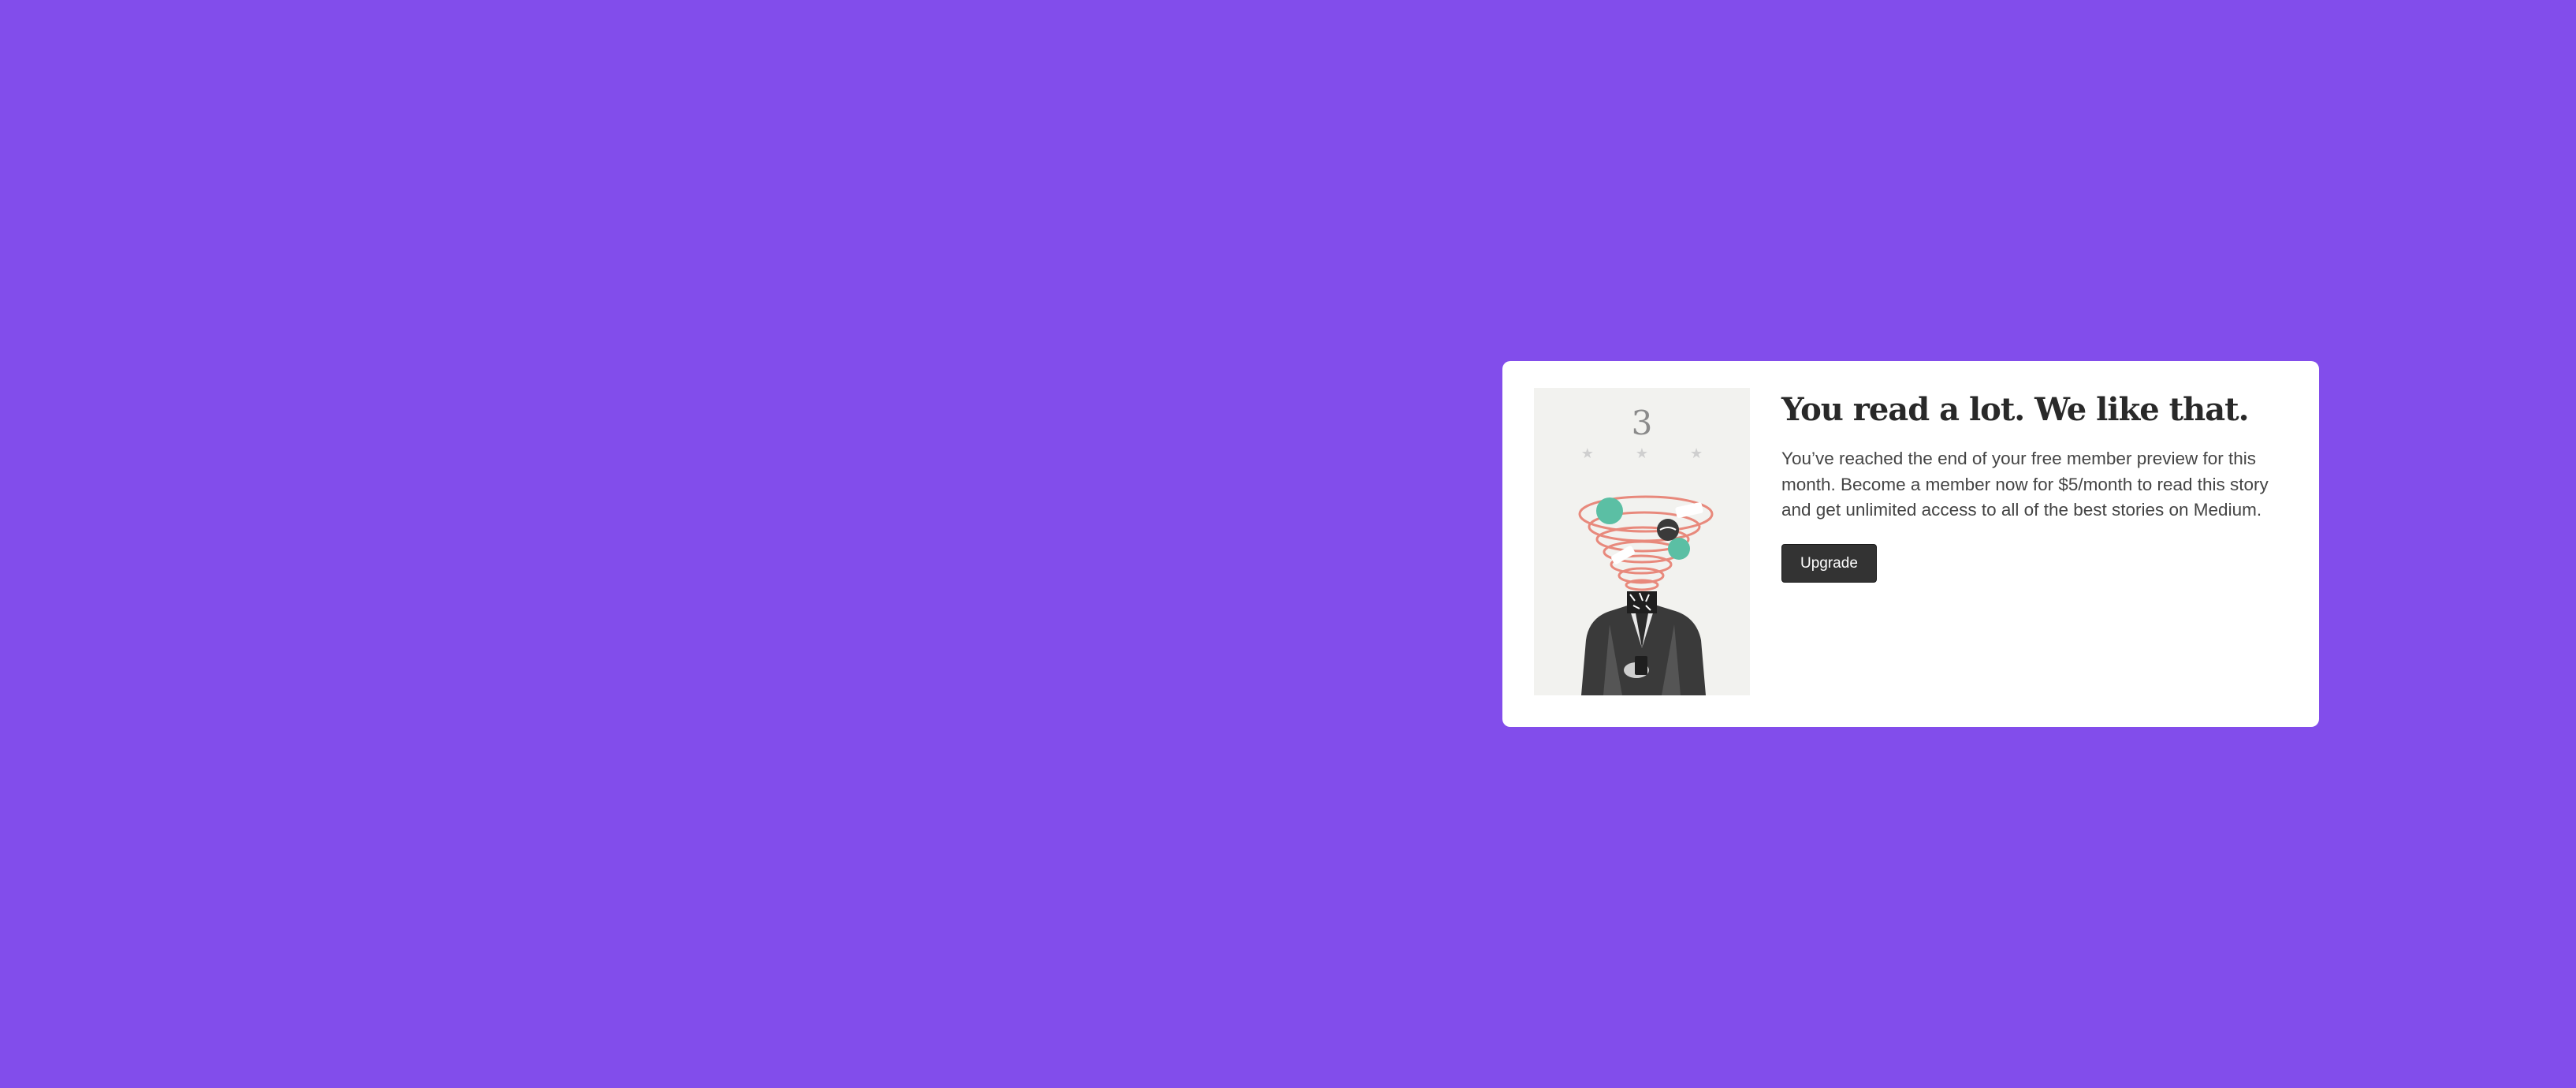 The width and height of the screenshot is (2576, 1088). Describe the element at coordinates (1642, 541) in the screenshot. I see `reader-illustration: 3 ★ ★ ★` at that location.